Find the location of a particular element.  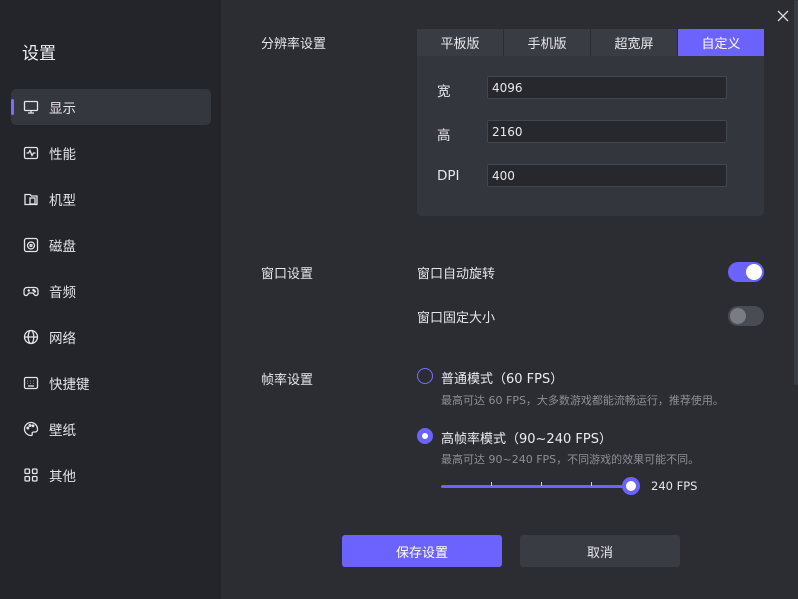

sidebar-item-label: 磁盘 is located at coordinates (62, 247).